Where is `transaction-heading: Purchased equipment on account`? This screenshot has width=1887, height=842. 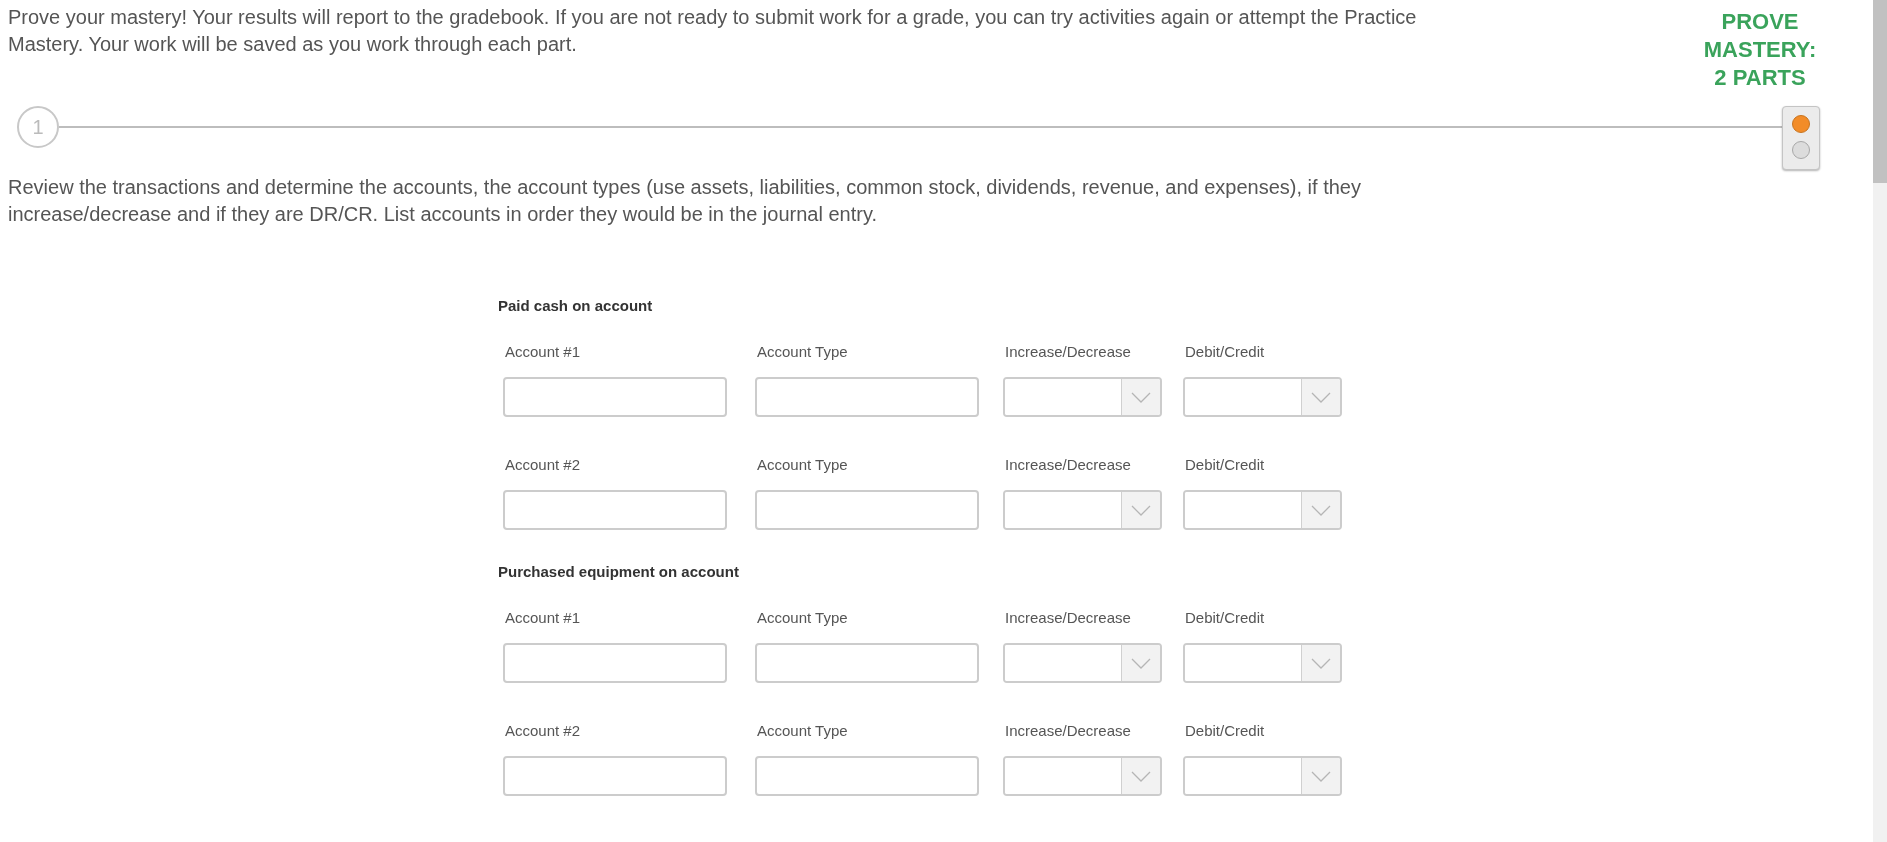
transaction-heading: Purchased equipment on account is located at coordinates (619, 572).